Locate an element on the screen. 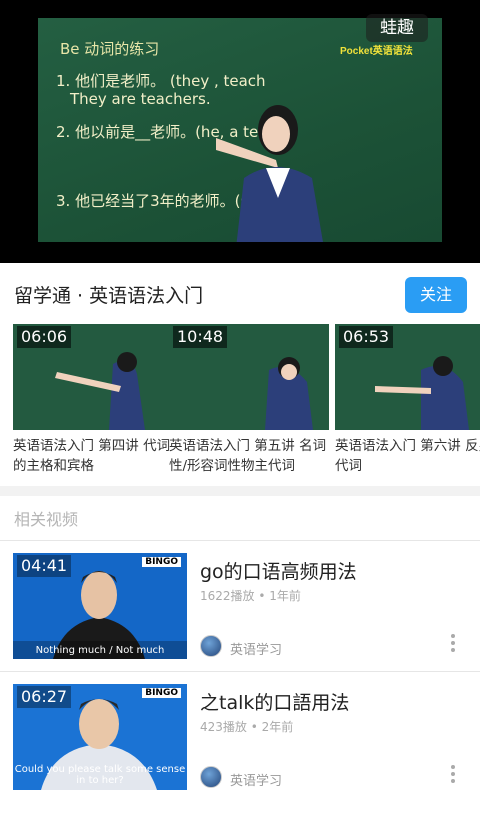  related-meta: 1622播放 • 1年前 is located at coordinates (250, 596).